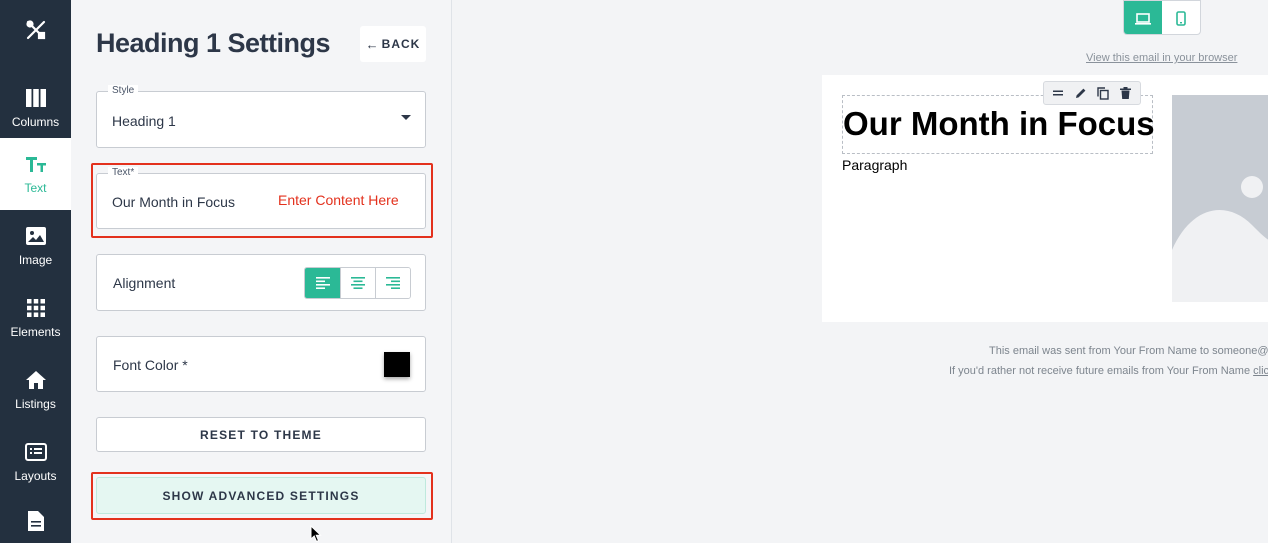 This screenshot has height=543, width=1268. Describe the element at coordinates (1220, 198) in the screenshot. I see `image-placeholder` at that location.